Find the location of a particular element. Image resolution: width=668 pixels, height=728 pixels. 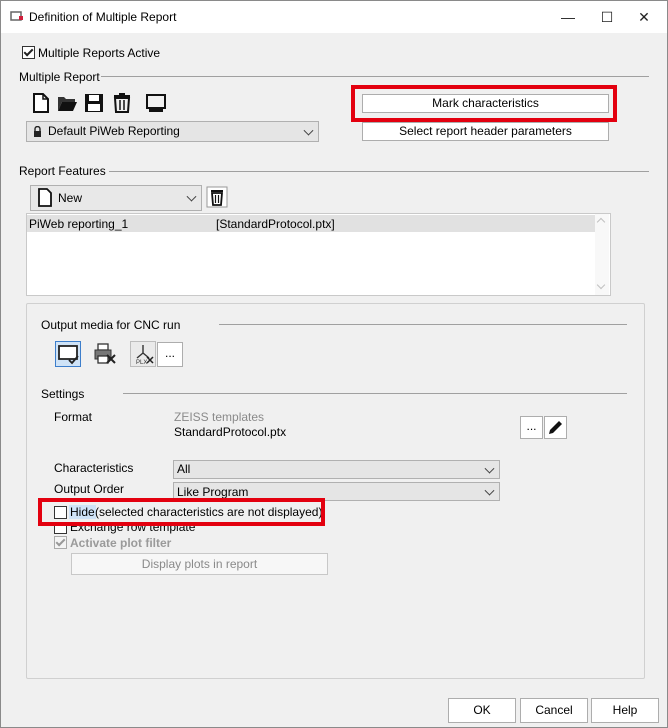

characteristics-combo: All is located at coordinates (336, 469).